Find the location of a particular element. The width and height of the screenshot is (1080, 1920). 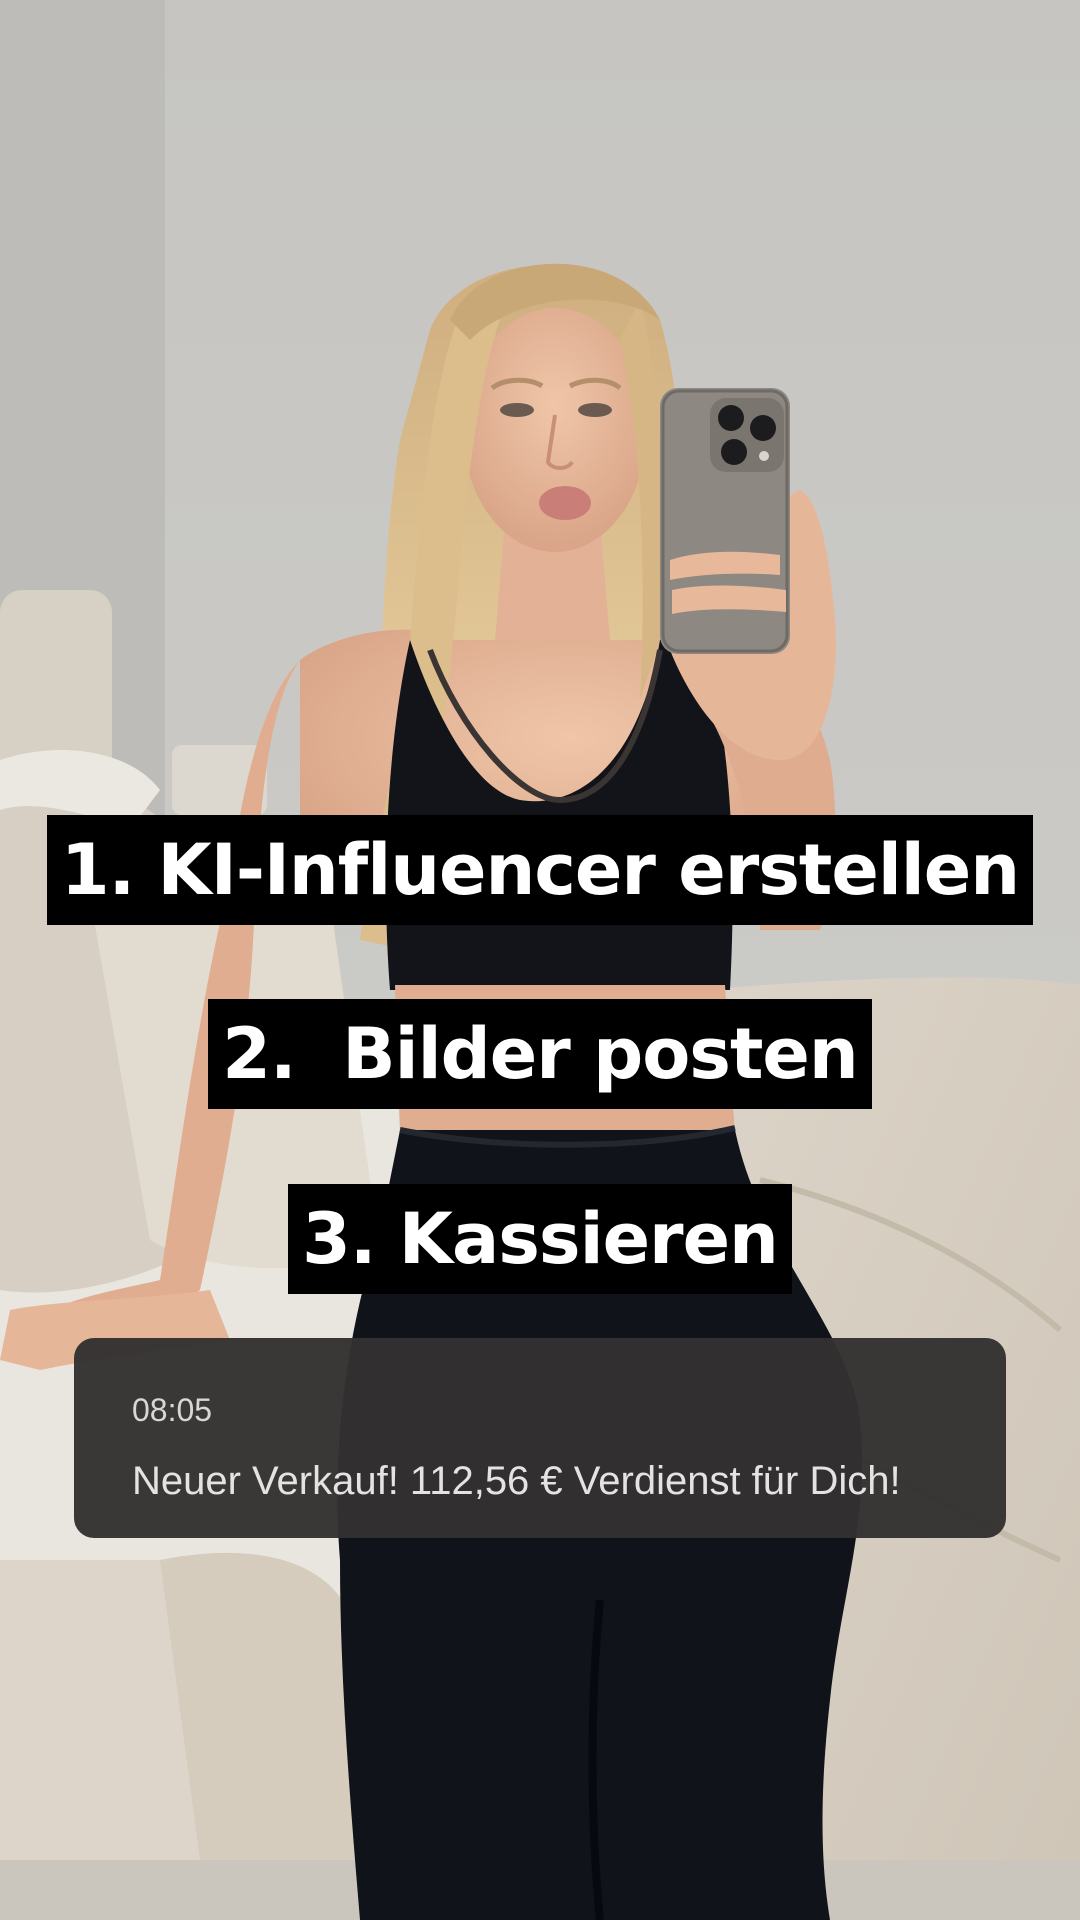

caption-step-3: 3. Kassieren is located at coordinates (540, 1239).